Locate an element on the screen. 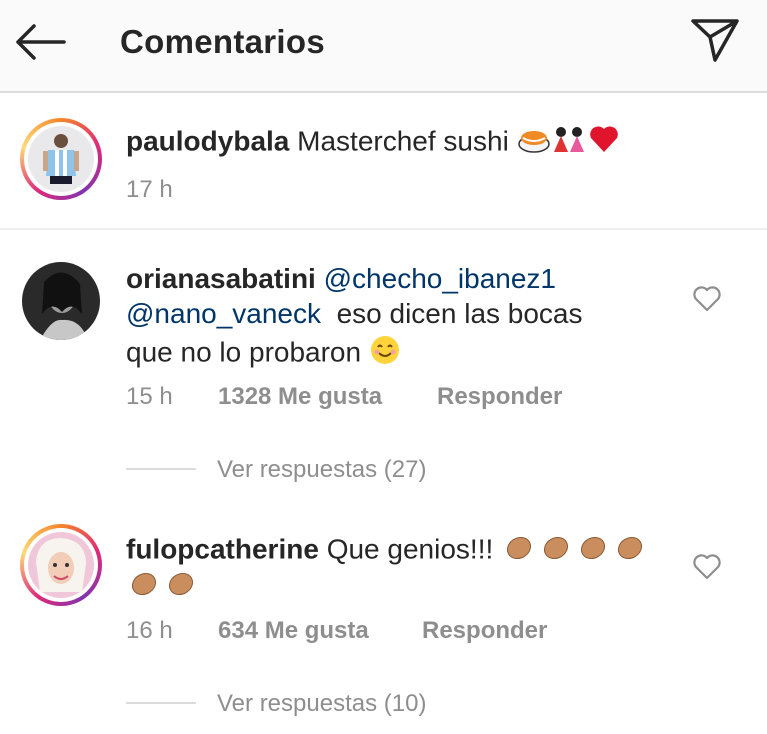 Image resolution: width=767 pixels, height=734 pixels. comment-line-1: fulopcatherine Que genios!!! is located at coordinates (387, 551).